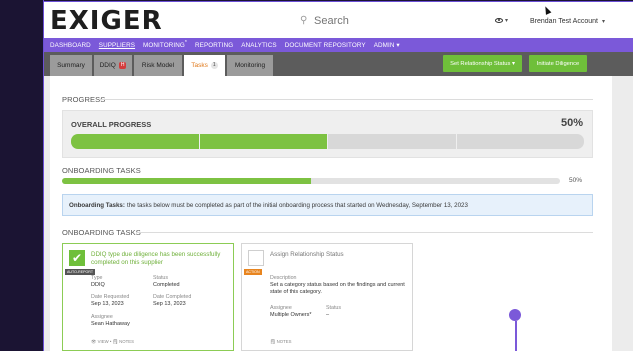 The width and height of the screenshot is (633, 351). Describe the element at coordinates (571, 123) in the screenshot. I see `overall-progress-percent: 50%` at that location.